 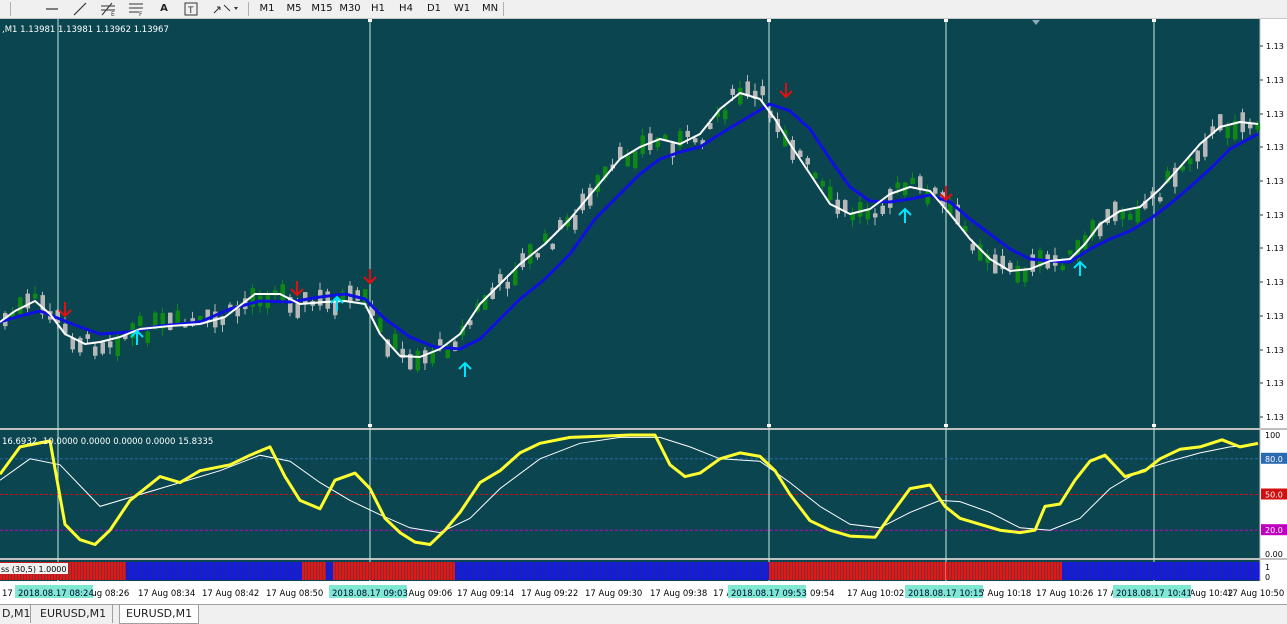 What do you see at coordinates (52, 9) in the screenshot?
I see `line-icon` at bounding box center [52, 9].